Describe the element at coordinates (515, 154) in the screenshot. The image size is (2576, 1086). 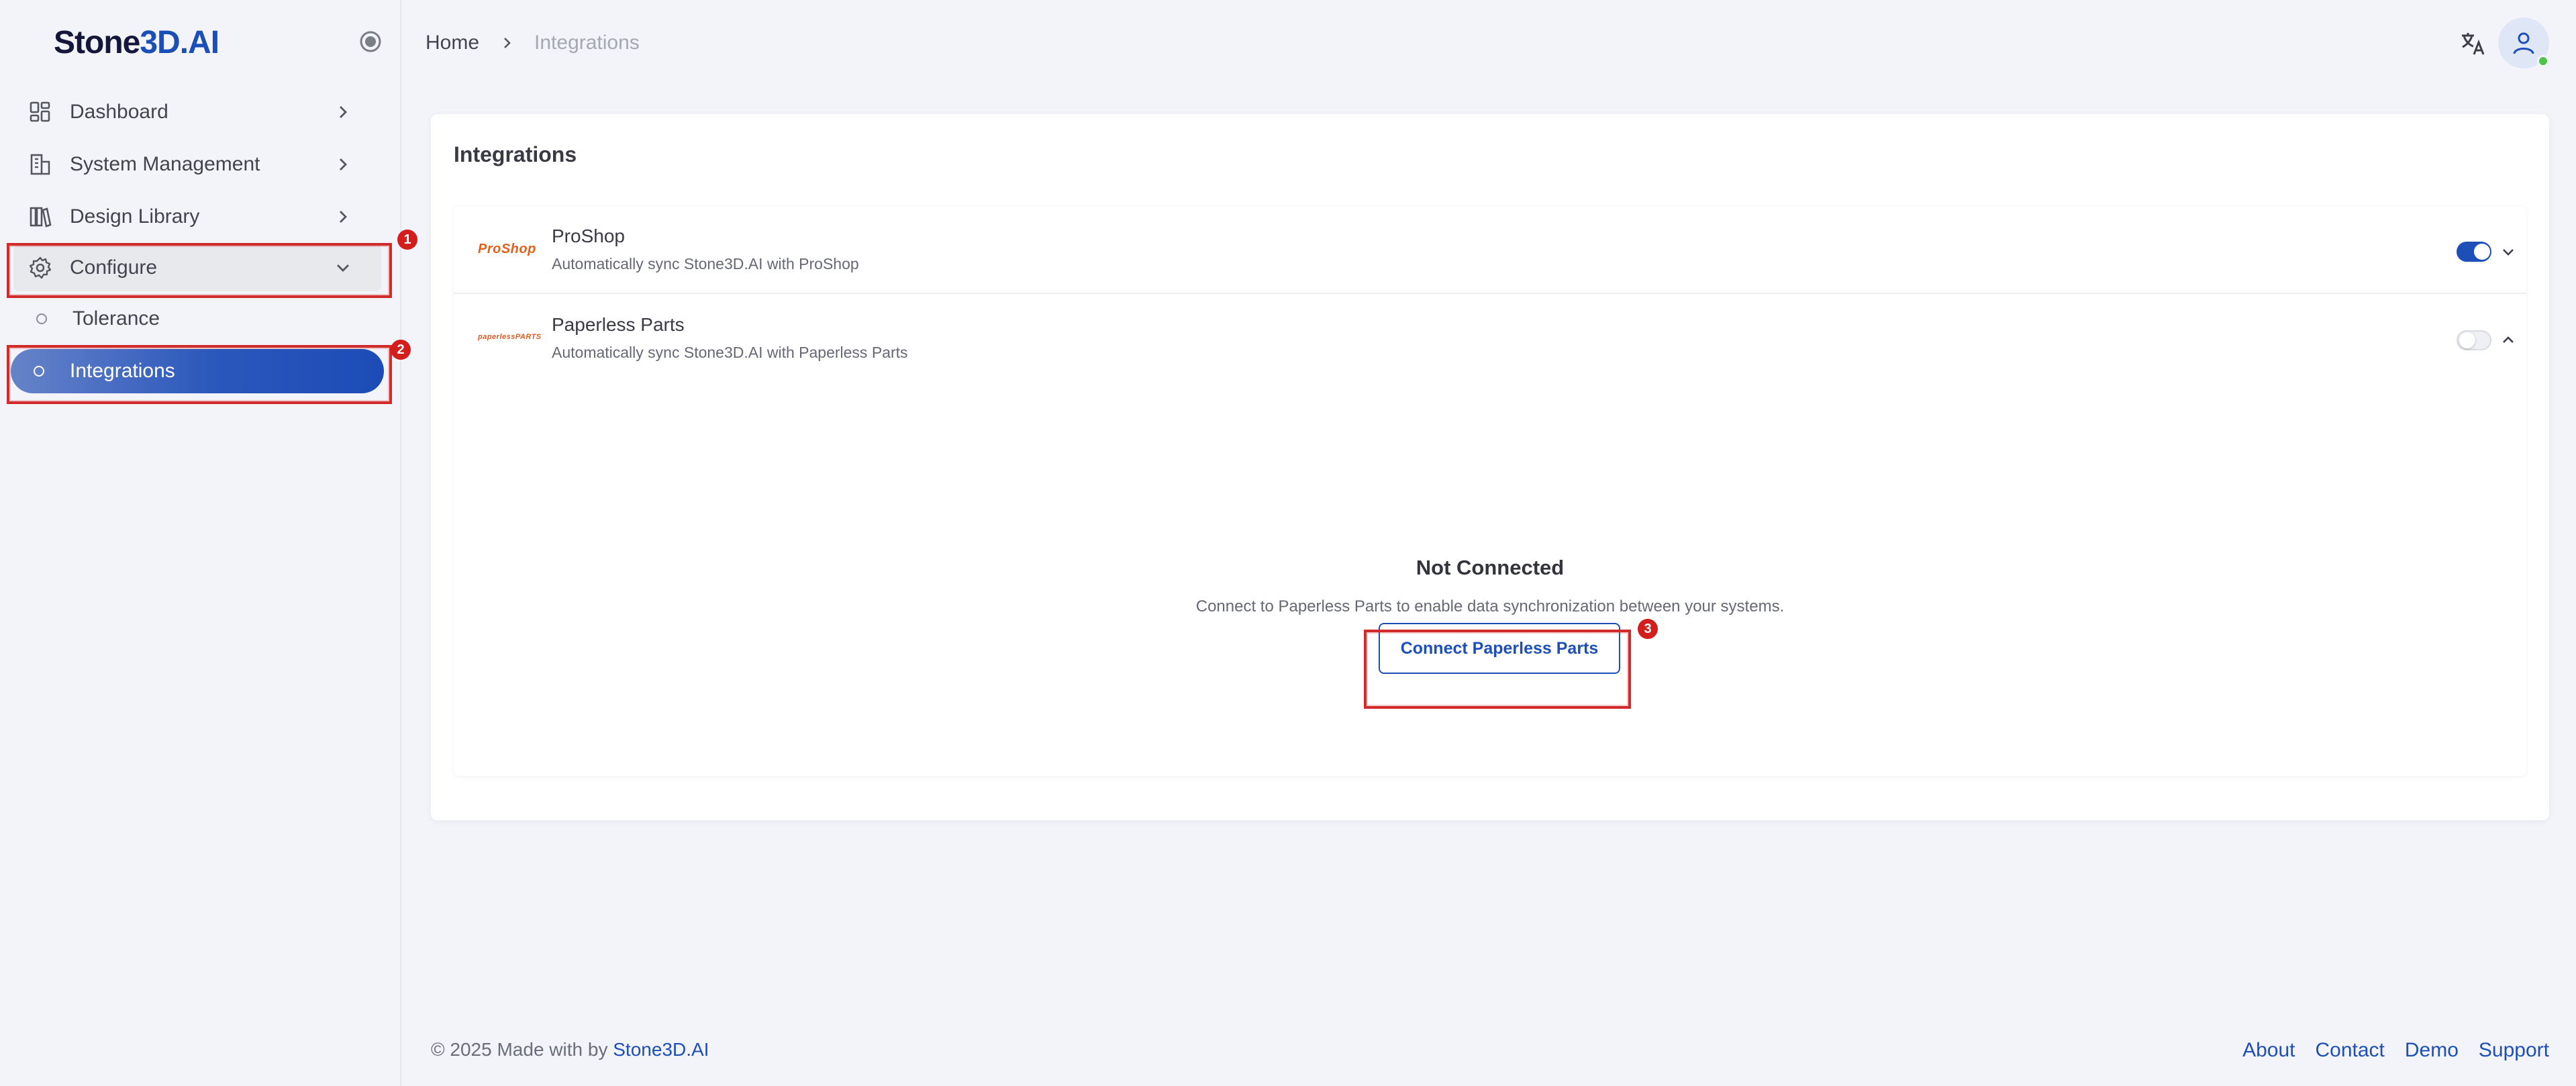
I see `page-title: Integrations` at that location.